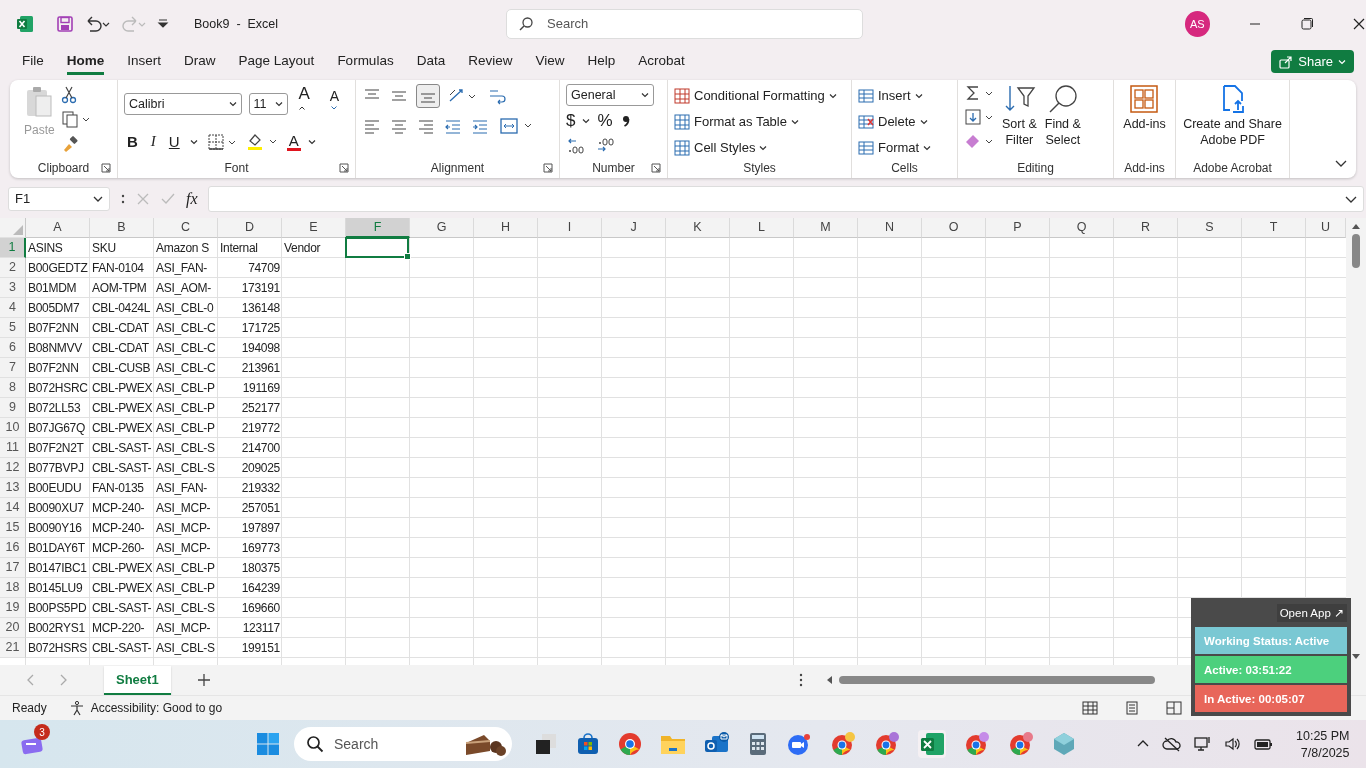 The width and height of the screenshot is (1366, 768). What do you see at coordinates (1359, 23) in the screenshot?
I see `close-icon` at bounding box center [1359, 23].